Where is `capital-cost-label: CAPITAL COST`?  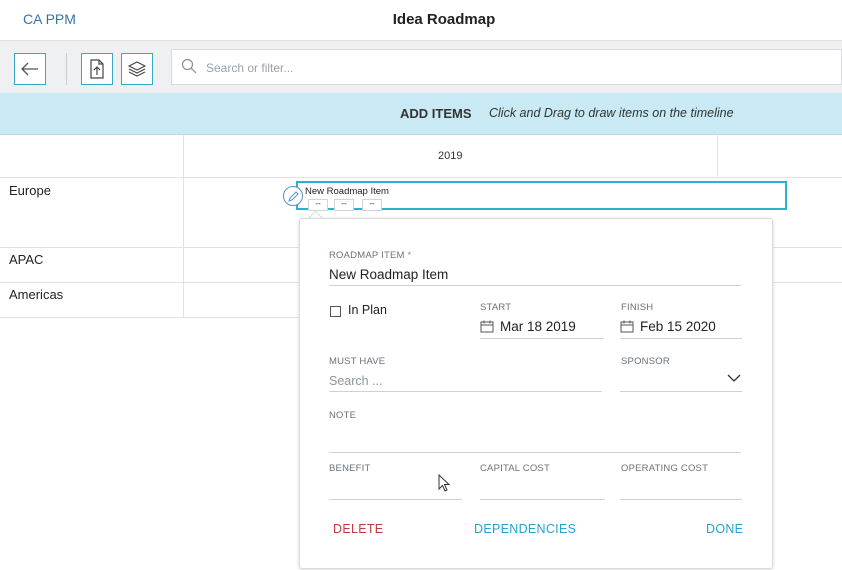 capital-cost-label: CAPITAL COST is located at coordinates (515, 468).